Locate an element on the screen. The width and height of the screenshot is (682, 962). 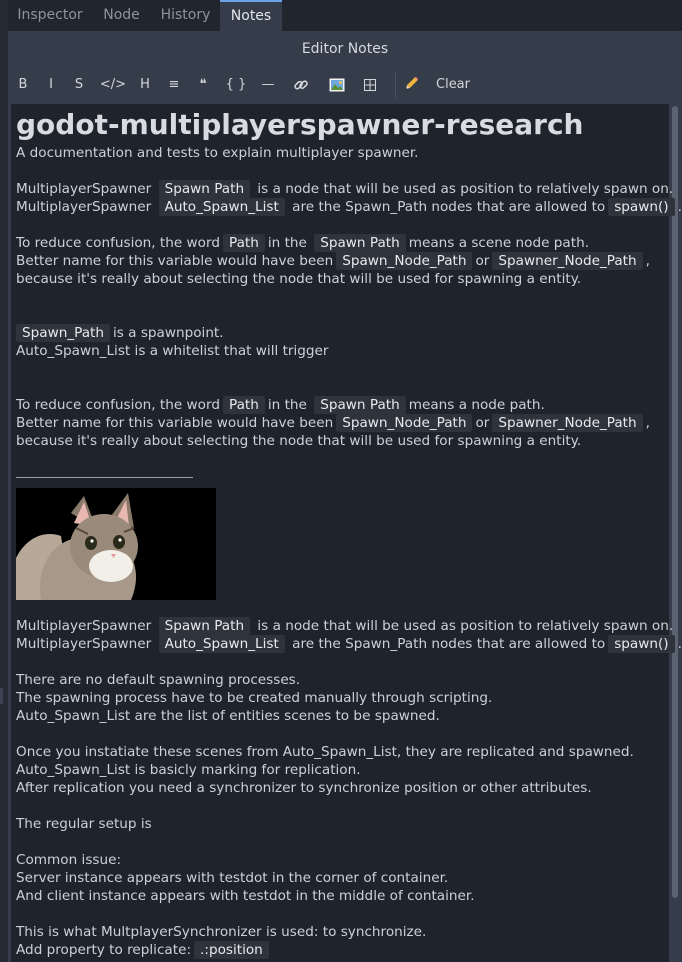
panel-title: Editor Notes is located at coordinates (345, 49).